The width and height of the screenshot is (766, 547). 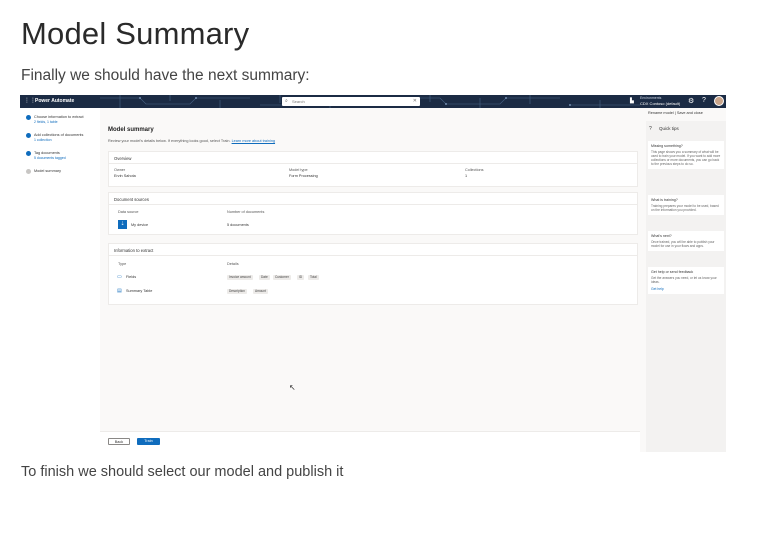 What do you see at coordinates (119, 291) in the screenshot?
I see `table-icon: ▤` at bounding box center [119, 291].